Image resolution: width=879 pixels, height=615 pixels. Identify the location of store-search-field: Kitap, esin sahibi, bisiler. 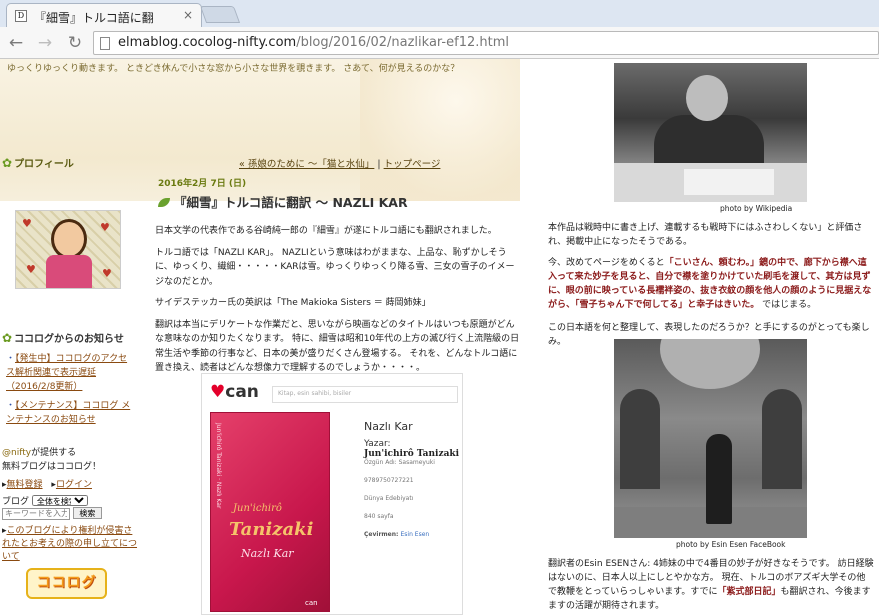
(365, 394).